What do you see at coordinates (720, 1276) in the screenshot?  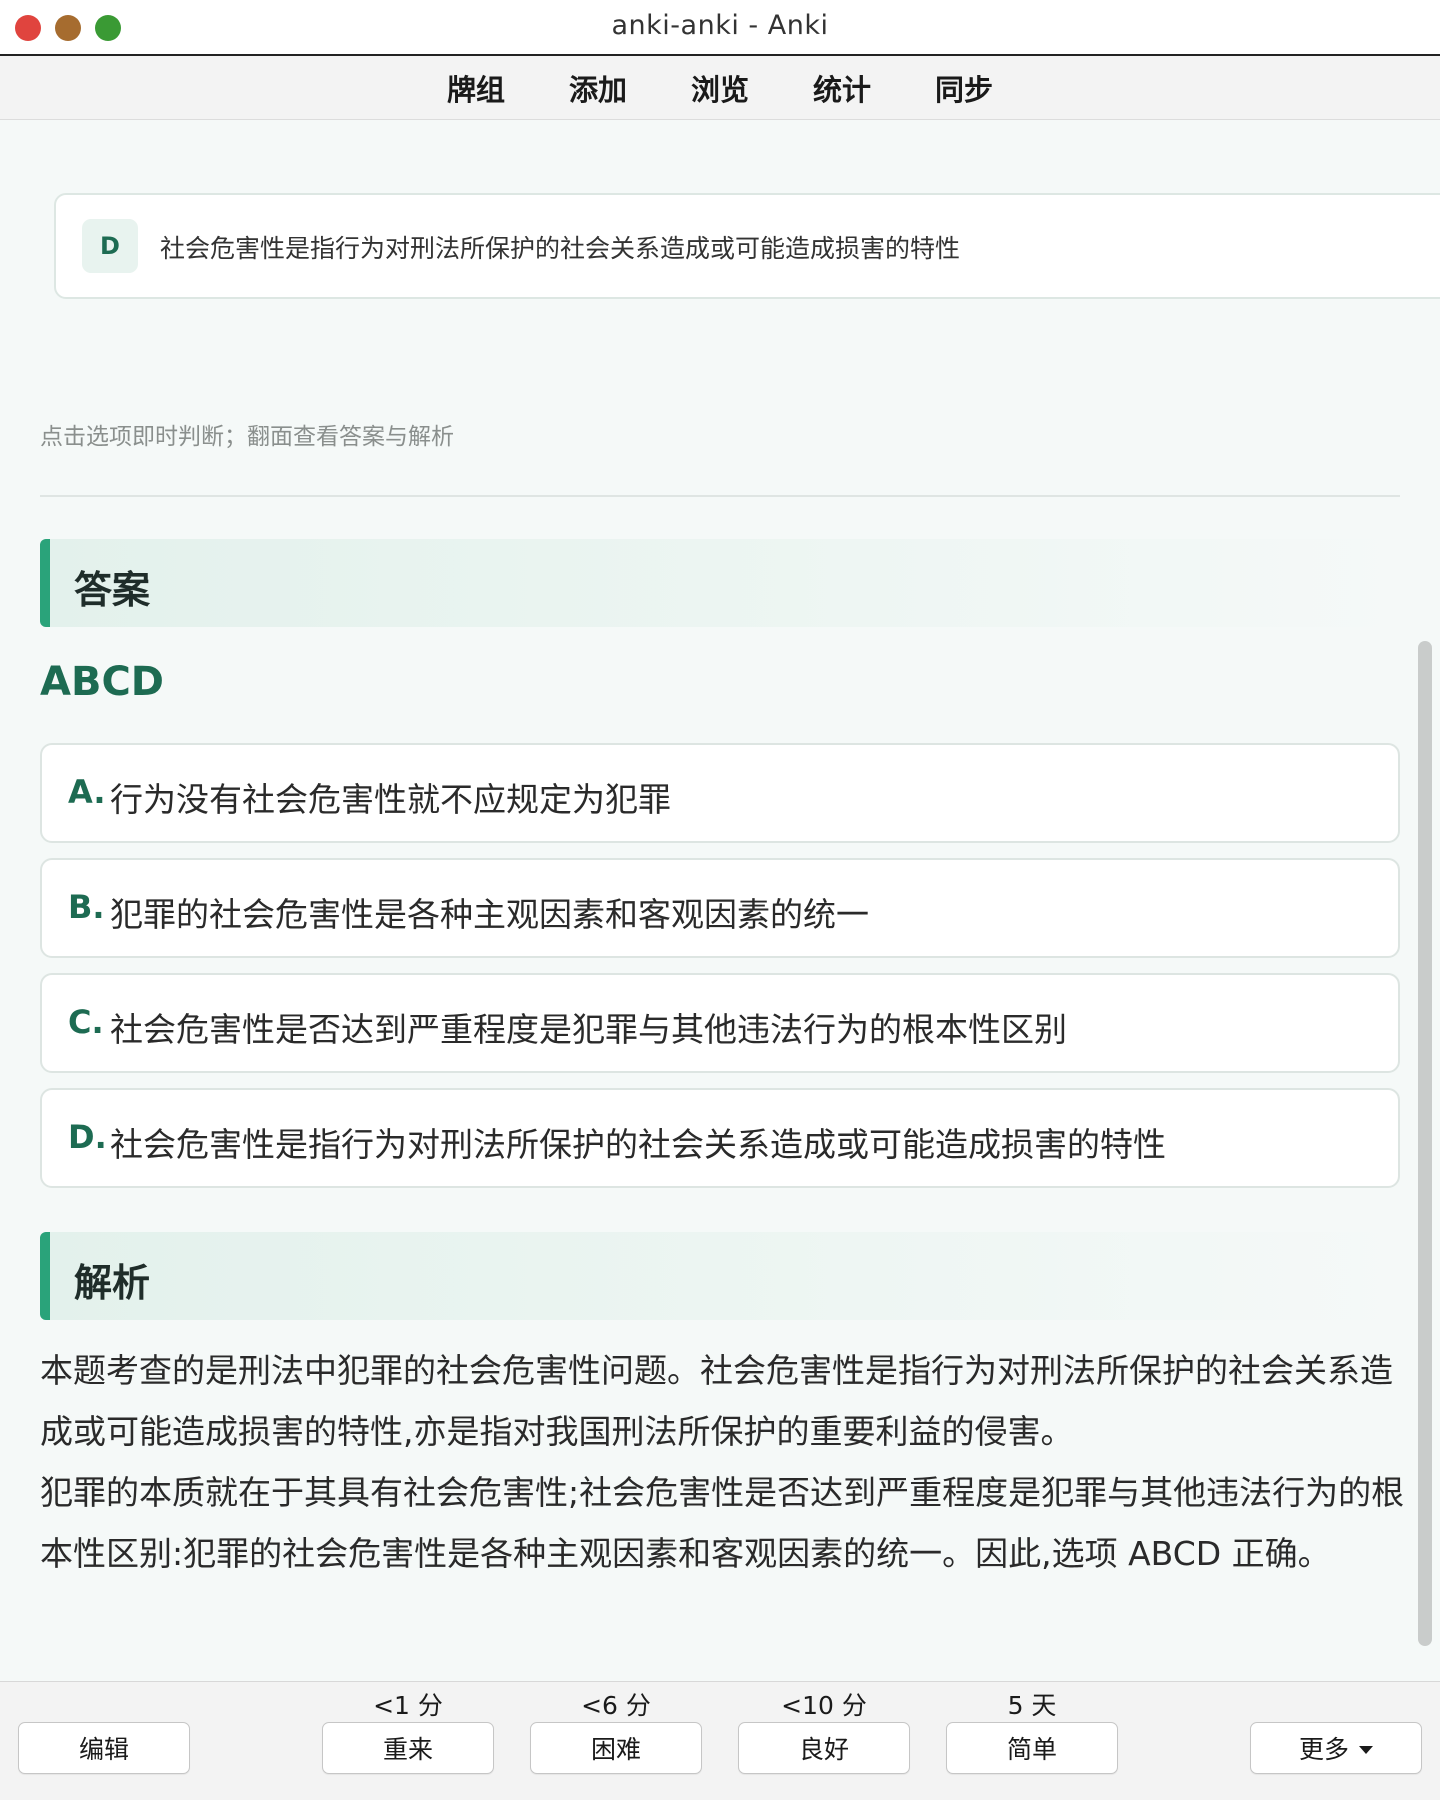 I see `analysis-section-header: 解析` at bounding box center [720, 1276].